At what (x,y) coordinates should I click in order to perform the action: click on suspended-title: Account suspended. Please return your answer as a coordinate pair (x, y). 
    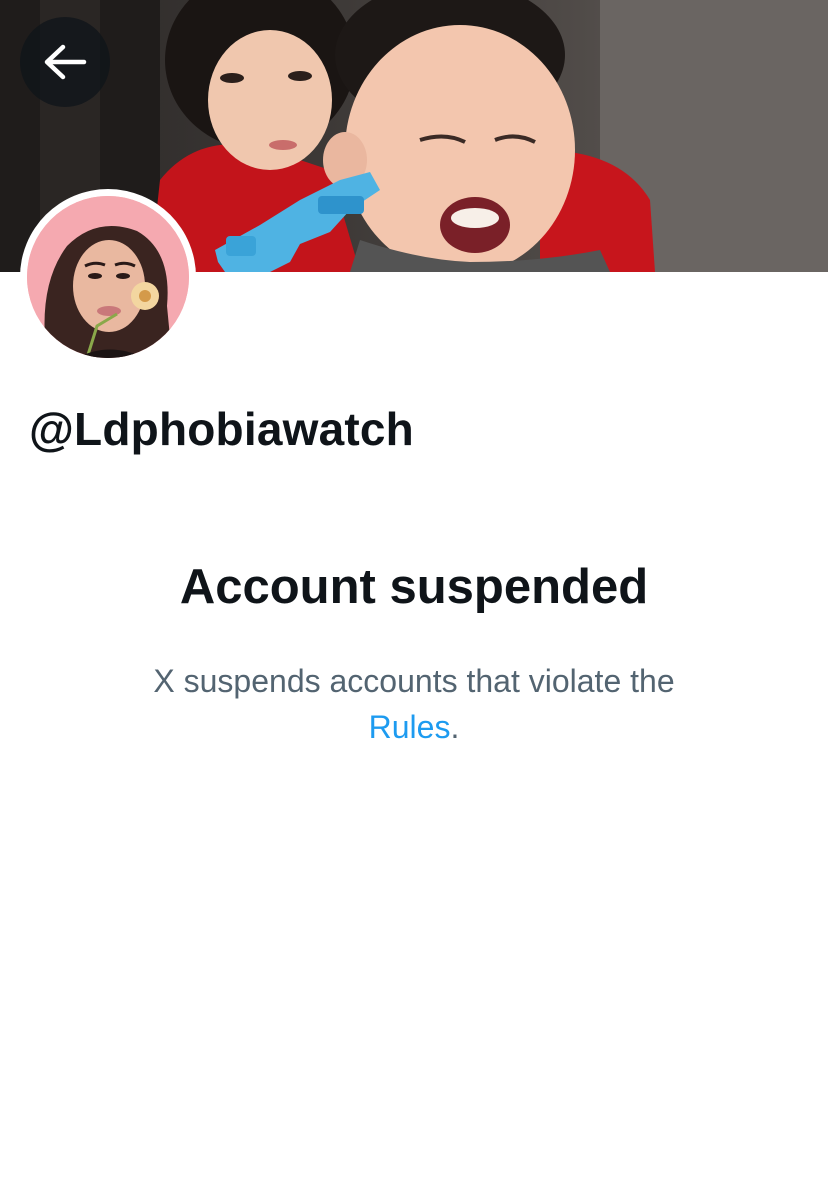
    Looking at the image, I should click on (414, 587).